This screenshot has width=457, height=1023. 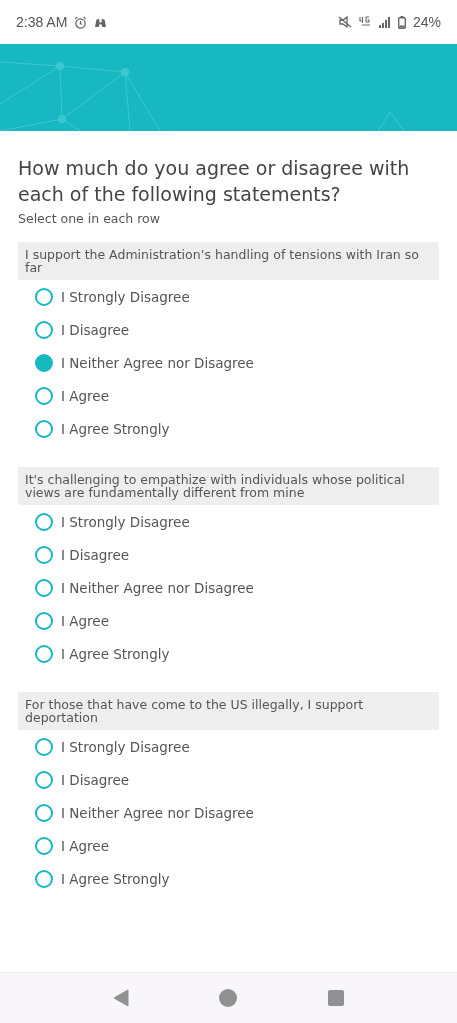 What do you see at coordinates (214, 181) in the screenshot?
I see `question-title: How much do you agree or disagree with each of the following statements?` at bounding box center [214, 181].